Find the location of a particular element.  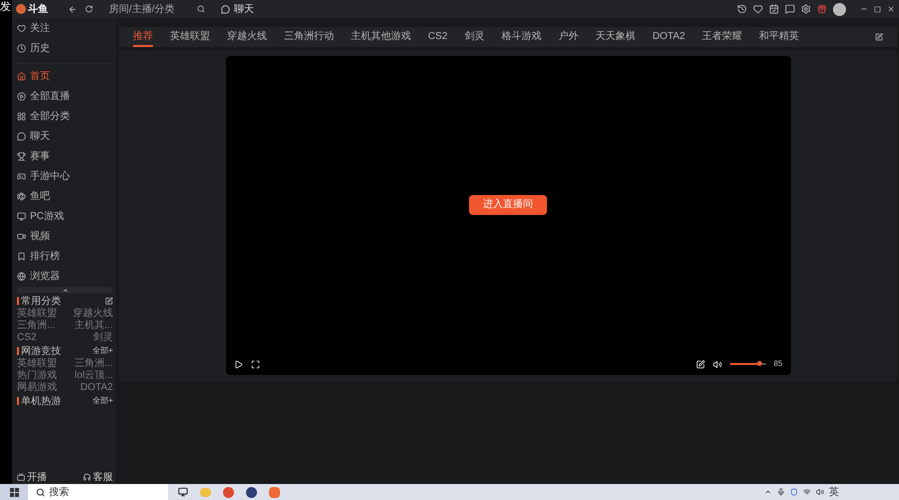

category-link: DOTA2 is located at coordinates (89, 388).